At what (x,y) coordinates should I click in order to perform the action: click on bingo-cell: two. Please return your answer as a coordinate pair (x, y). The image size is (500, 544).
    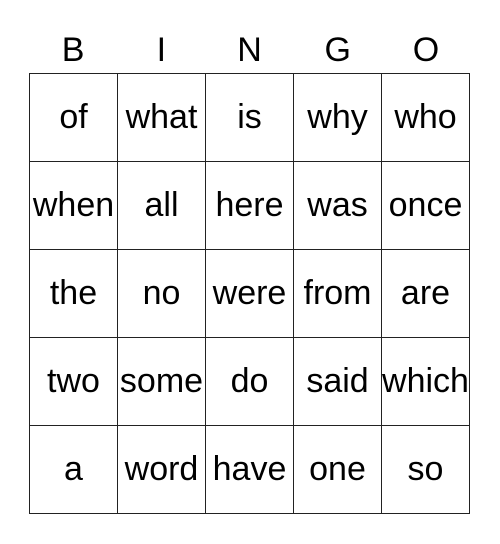
    Looking at the image, I should click on (73, 381).